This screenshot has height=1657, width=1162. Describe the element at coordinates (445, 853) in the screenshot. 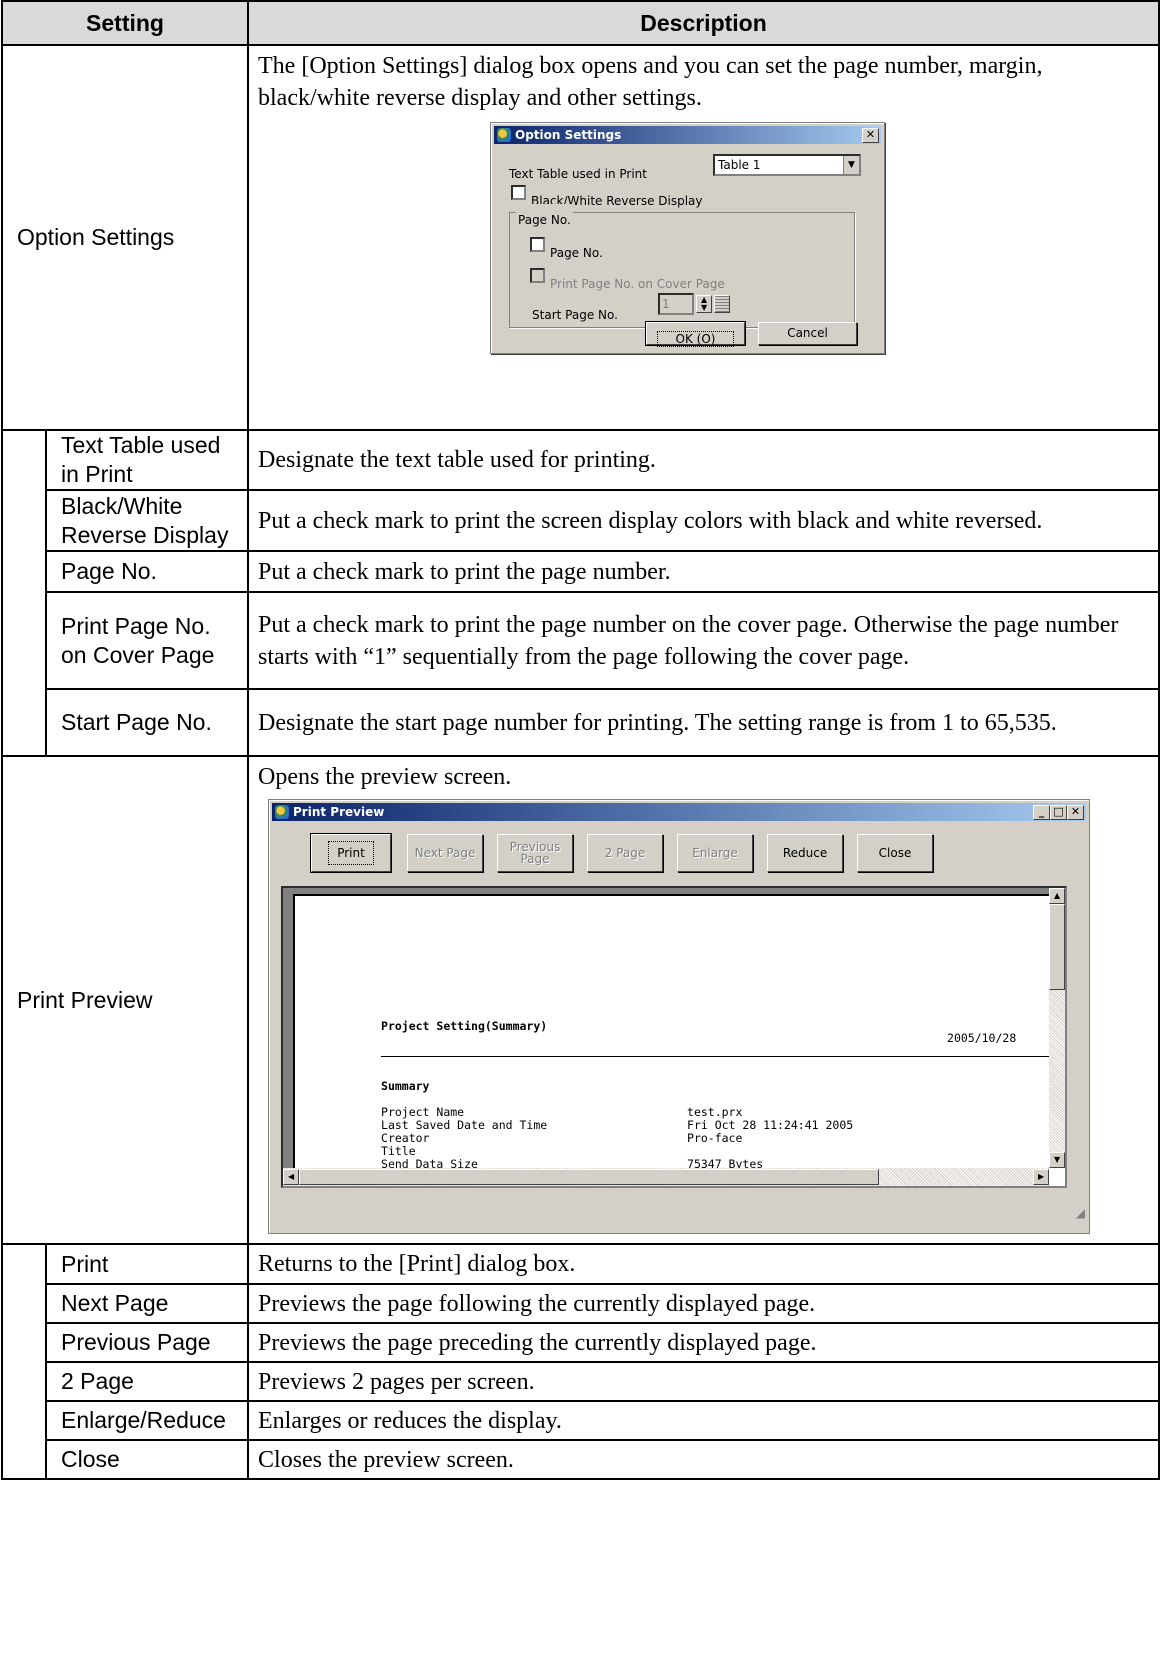

I see `next-page-button: Next Page` at that location.